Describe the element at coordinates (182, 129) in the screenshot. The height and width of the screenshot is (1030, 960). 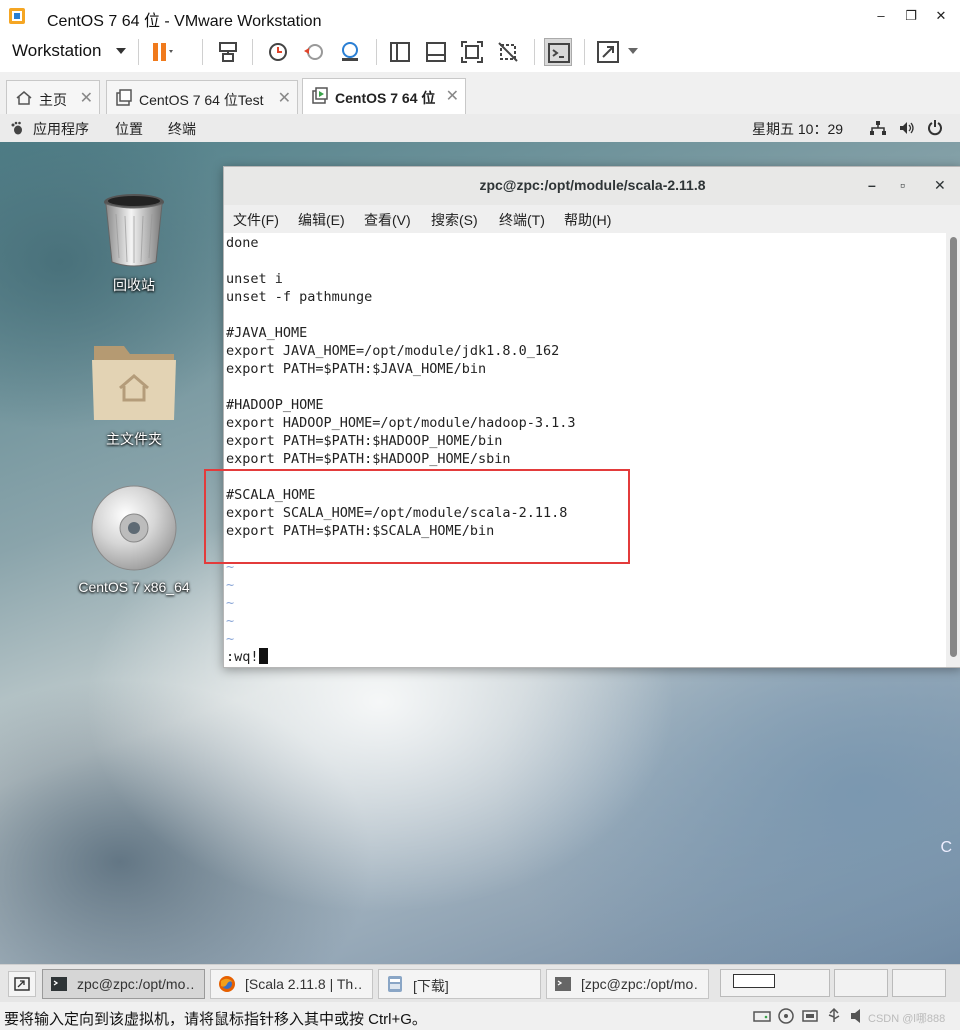
I see `terminal-app-menu: 终端` at that location.